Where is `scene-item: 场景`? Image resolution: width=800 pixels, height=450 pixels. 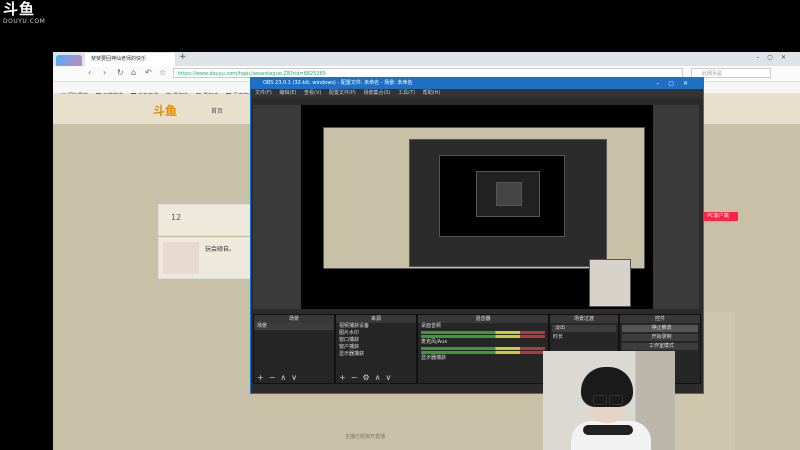 scene-item: 场景 is located at coordinates (294, 326).